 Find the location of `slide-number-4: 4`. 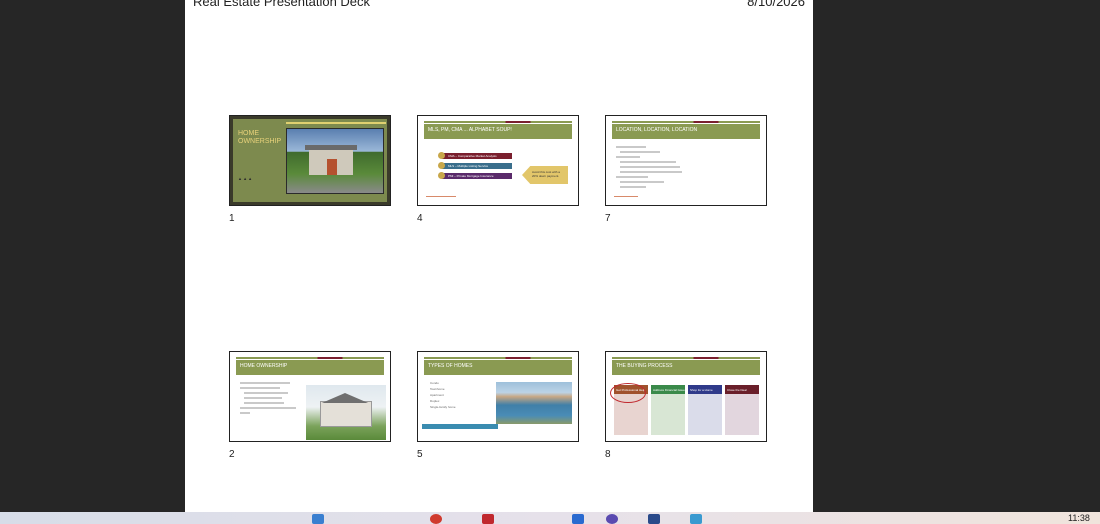

slide-number-4: 4 is located at coordinates (420, 218).